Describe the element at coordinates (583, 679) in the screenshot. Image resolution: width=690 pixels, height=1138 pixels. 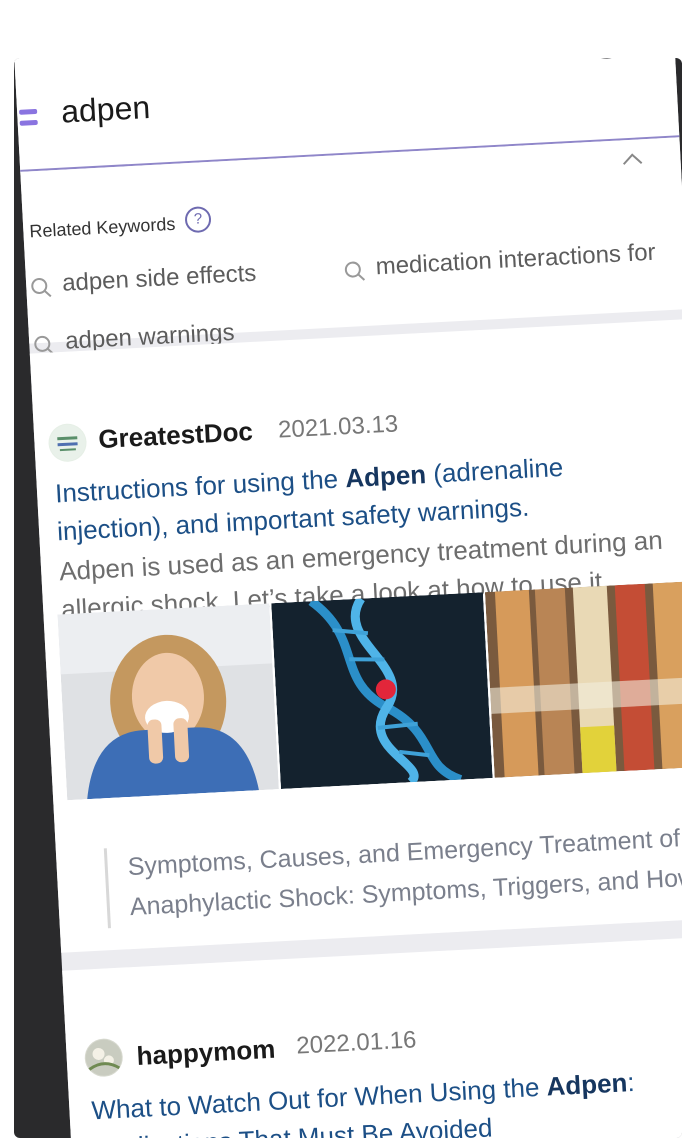
I see `adrenaline-pens-photo` at that location.